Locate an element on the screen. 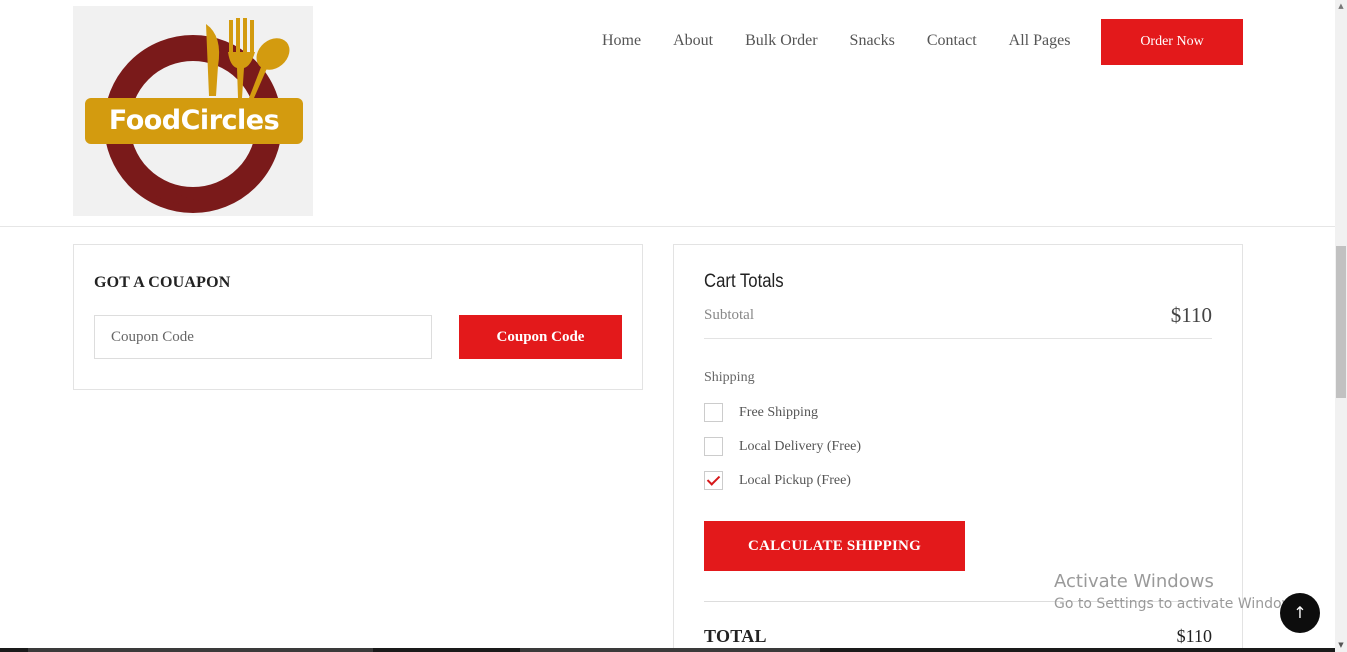 The width and height of the screenshot is (1347, 652). page-scrollbar: ▲ ▼ is located at coordinates (1341, 326).